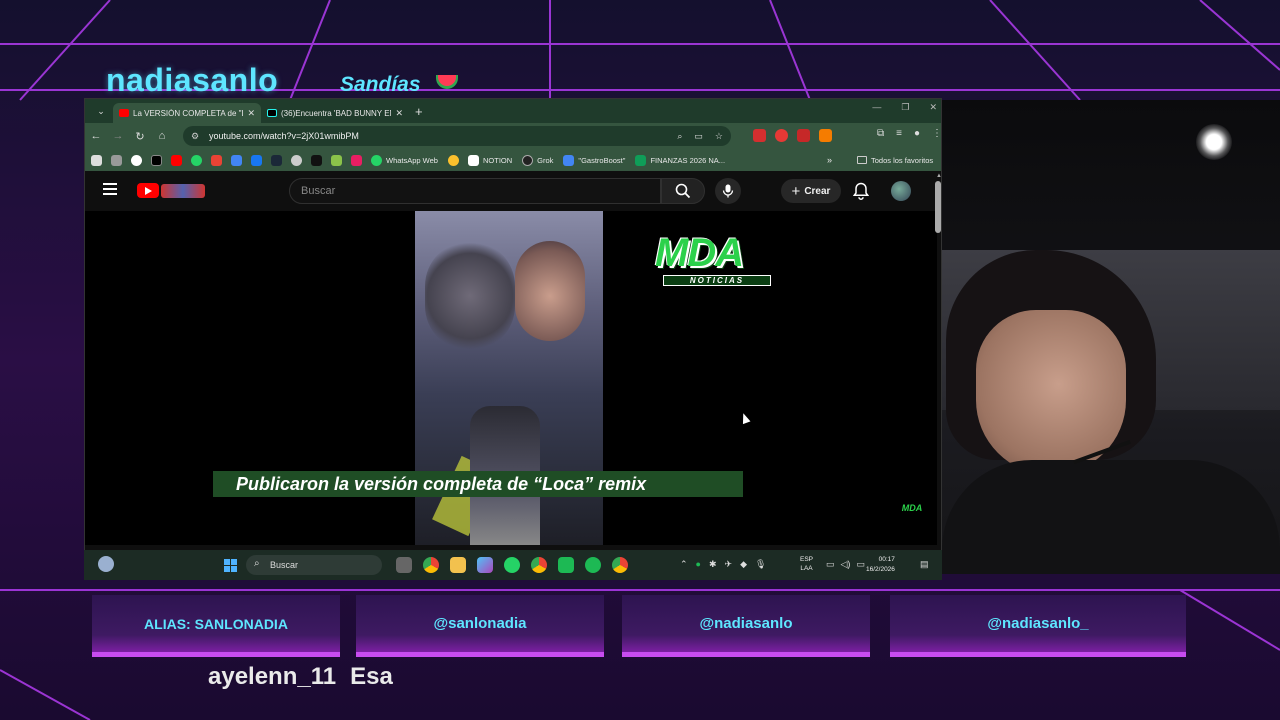  I want to click on whatsapp-taskbar-icon, so click(512, 565).